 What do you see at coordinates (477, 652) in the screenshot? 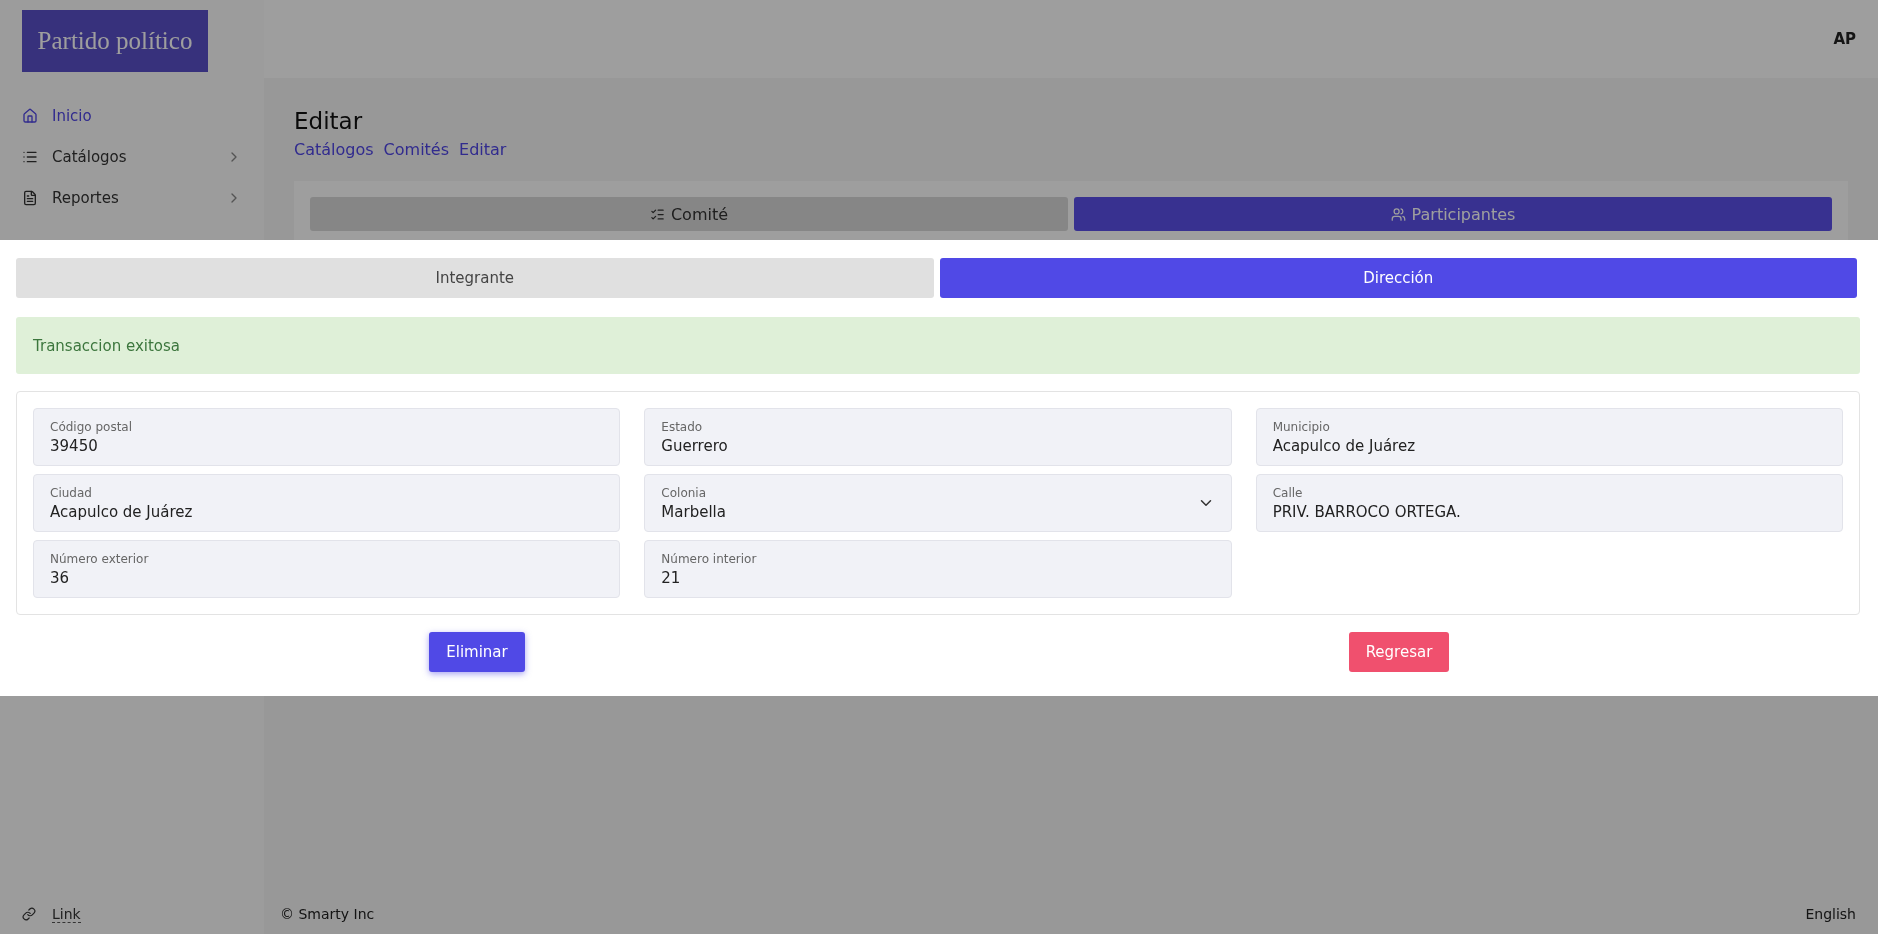
I see `delete-button: Eliminar` at bounding box center [477, 652].